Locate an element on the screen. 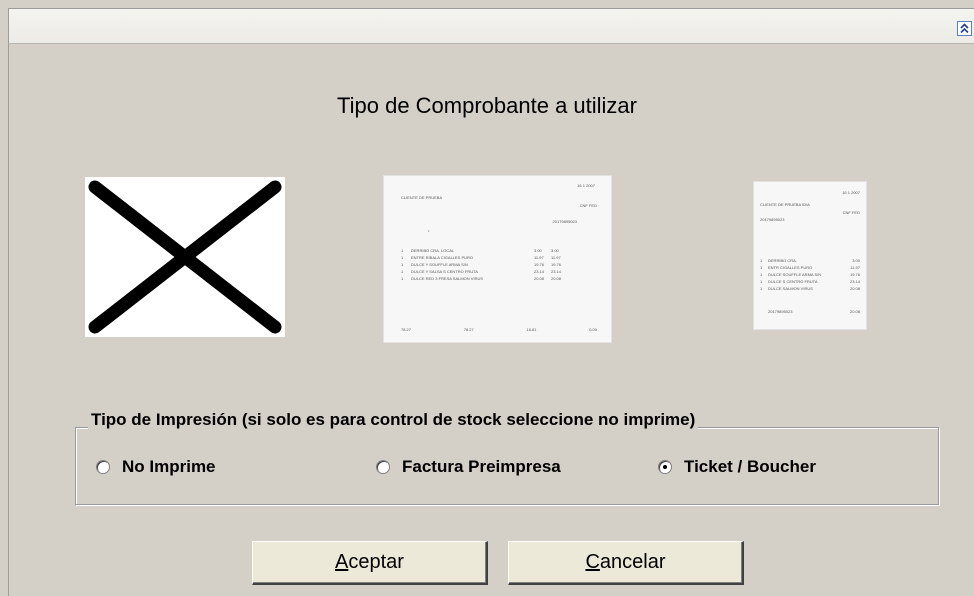 The width and height of the screenshot is (974, 596). ticket-row-desc: DERRIBO CRA. is located at coordinates (782, 260).